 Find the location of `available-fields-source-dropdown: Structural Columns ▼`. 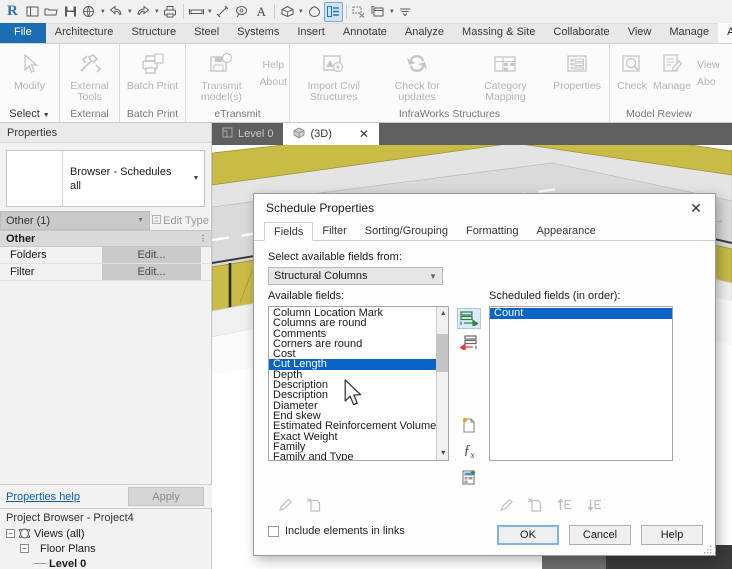

available-fields-source-dropdown: Structural Columns ▼ is located at coordinates (355, 276).